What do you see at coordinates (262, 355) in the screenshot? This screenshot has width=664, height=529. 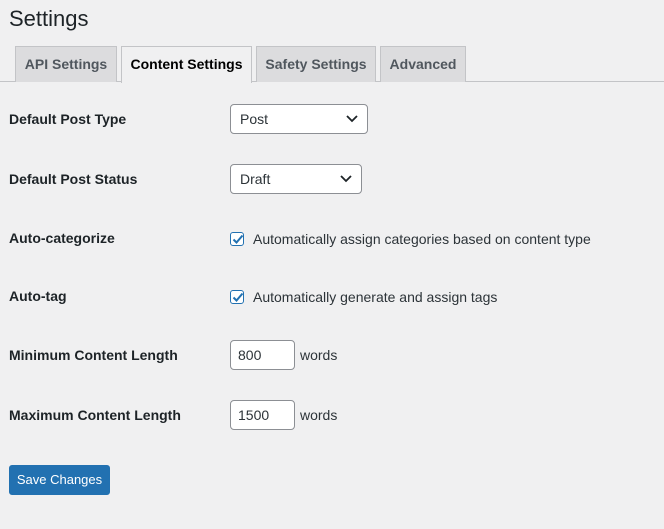 I see `min-content-length-input: 800` at bounding box center [262, 355].